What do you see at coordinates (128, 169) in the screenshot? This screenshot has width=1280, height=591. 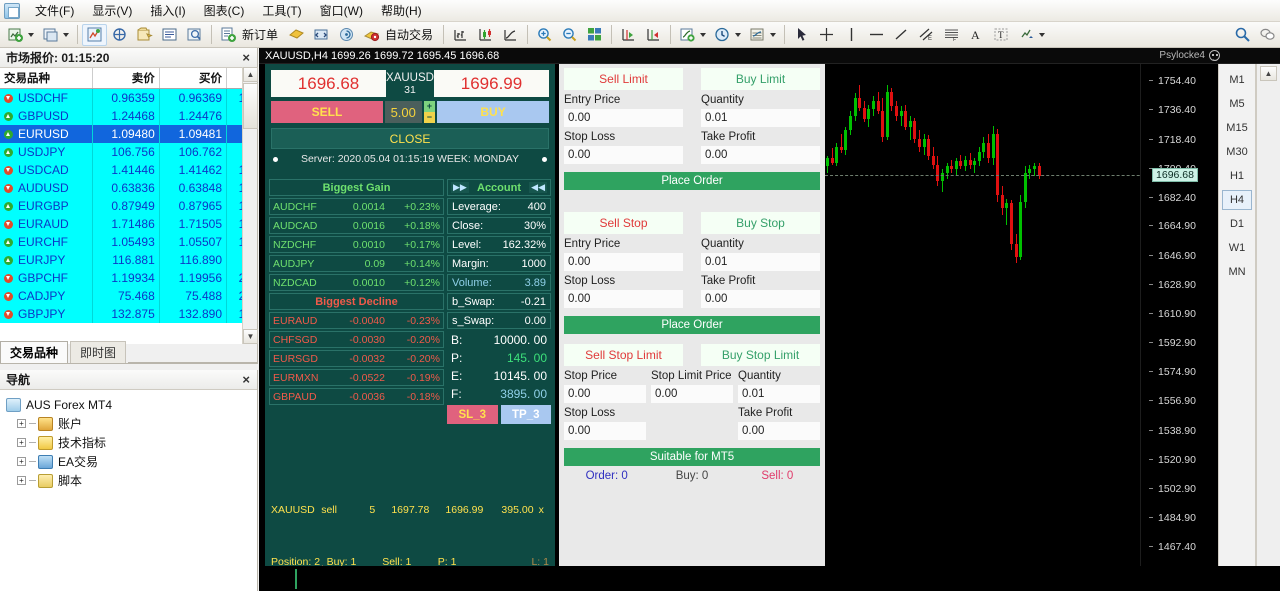 I see `table-row: USDCAD1.414461.4146216` at bounding box center [128, 169].